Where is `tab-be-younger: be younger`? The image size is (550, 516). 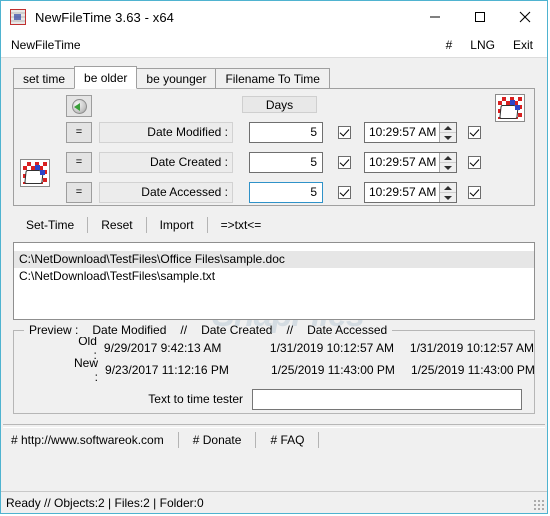
tab-be-younger: be younger is located at coordinates (176, 78).